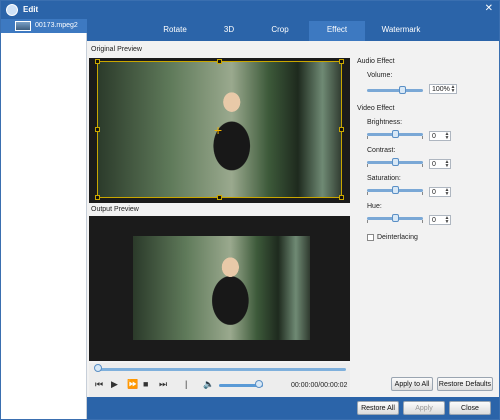 Image resolution: width=500 pixels, height=420 pixels. Describe the element at coordinates (370, 237) in the screenshot. I see `deinterlacing-checkbox` at that location.